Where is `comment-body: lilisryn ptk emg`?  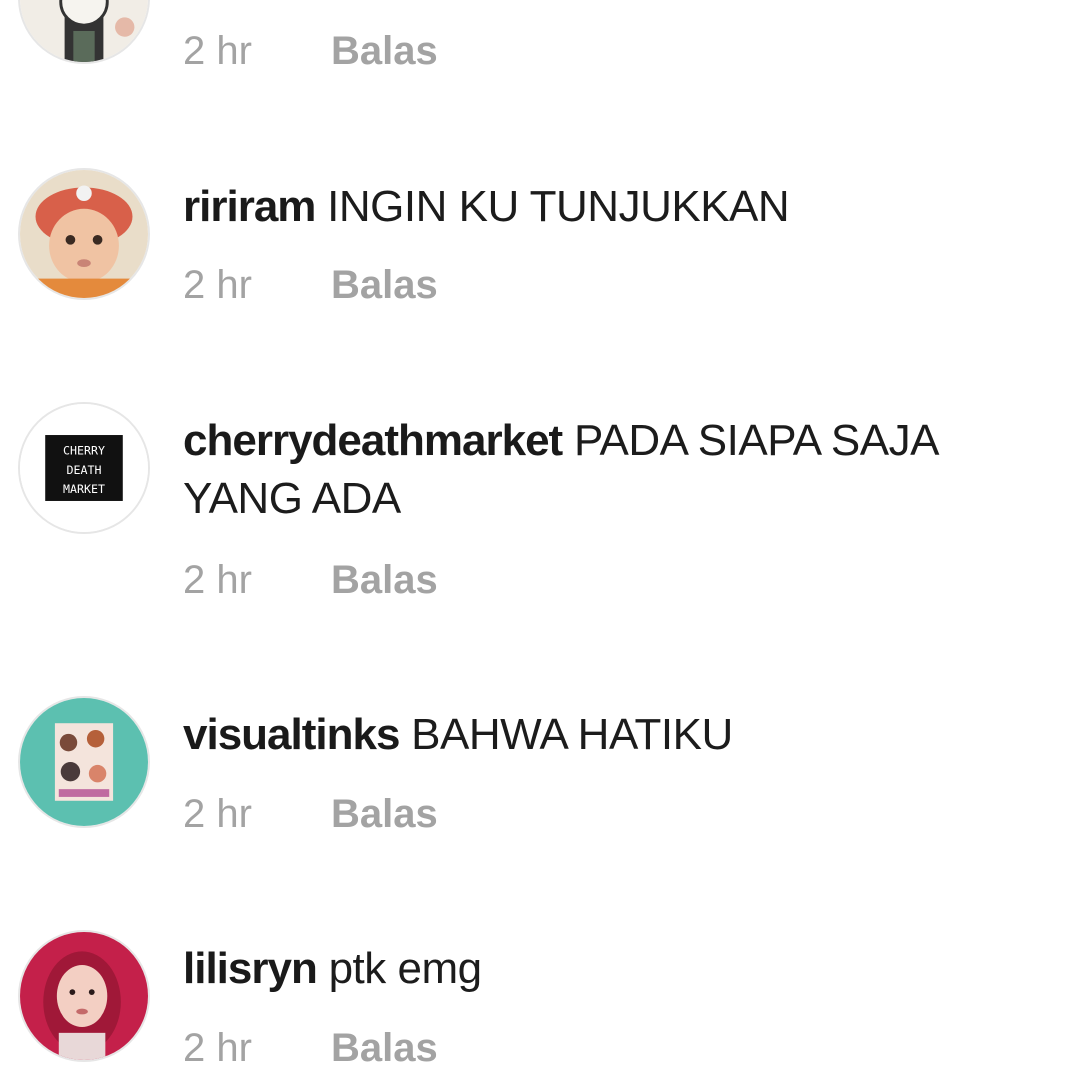
comment-body: lilisryn ptk emg is located at coordinates (621, 969).